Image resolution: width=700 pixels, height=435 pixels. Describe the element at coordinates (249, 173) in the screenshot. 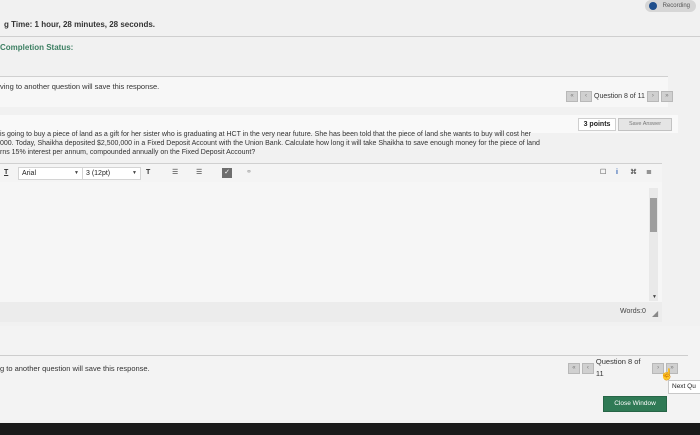

I see `link-icon: ⚭` at that location.